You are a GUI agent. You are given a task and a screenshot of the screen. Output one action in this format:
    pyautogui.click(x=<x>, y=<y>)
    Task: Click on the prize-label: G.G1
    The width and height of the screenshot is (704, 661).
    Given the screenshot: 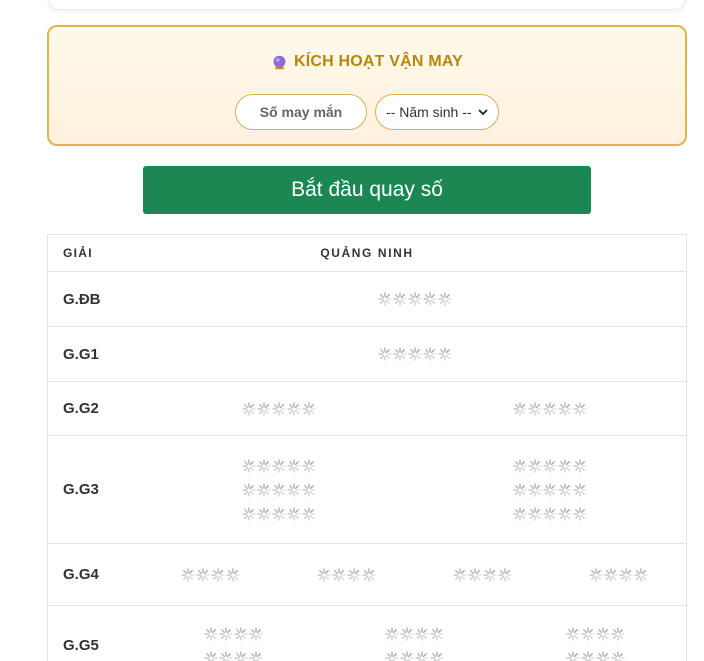 What is the action you would take?
    pyautogui.click(x=81, y=354)
    